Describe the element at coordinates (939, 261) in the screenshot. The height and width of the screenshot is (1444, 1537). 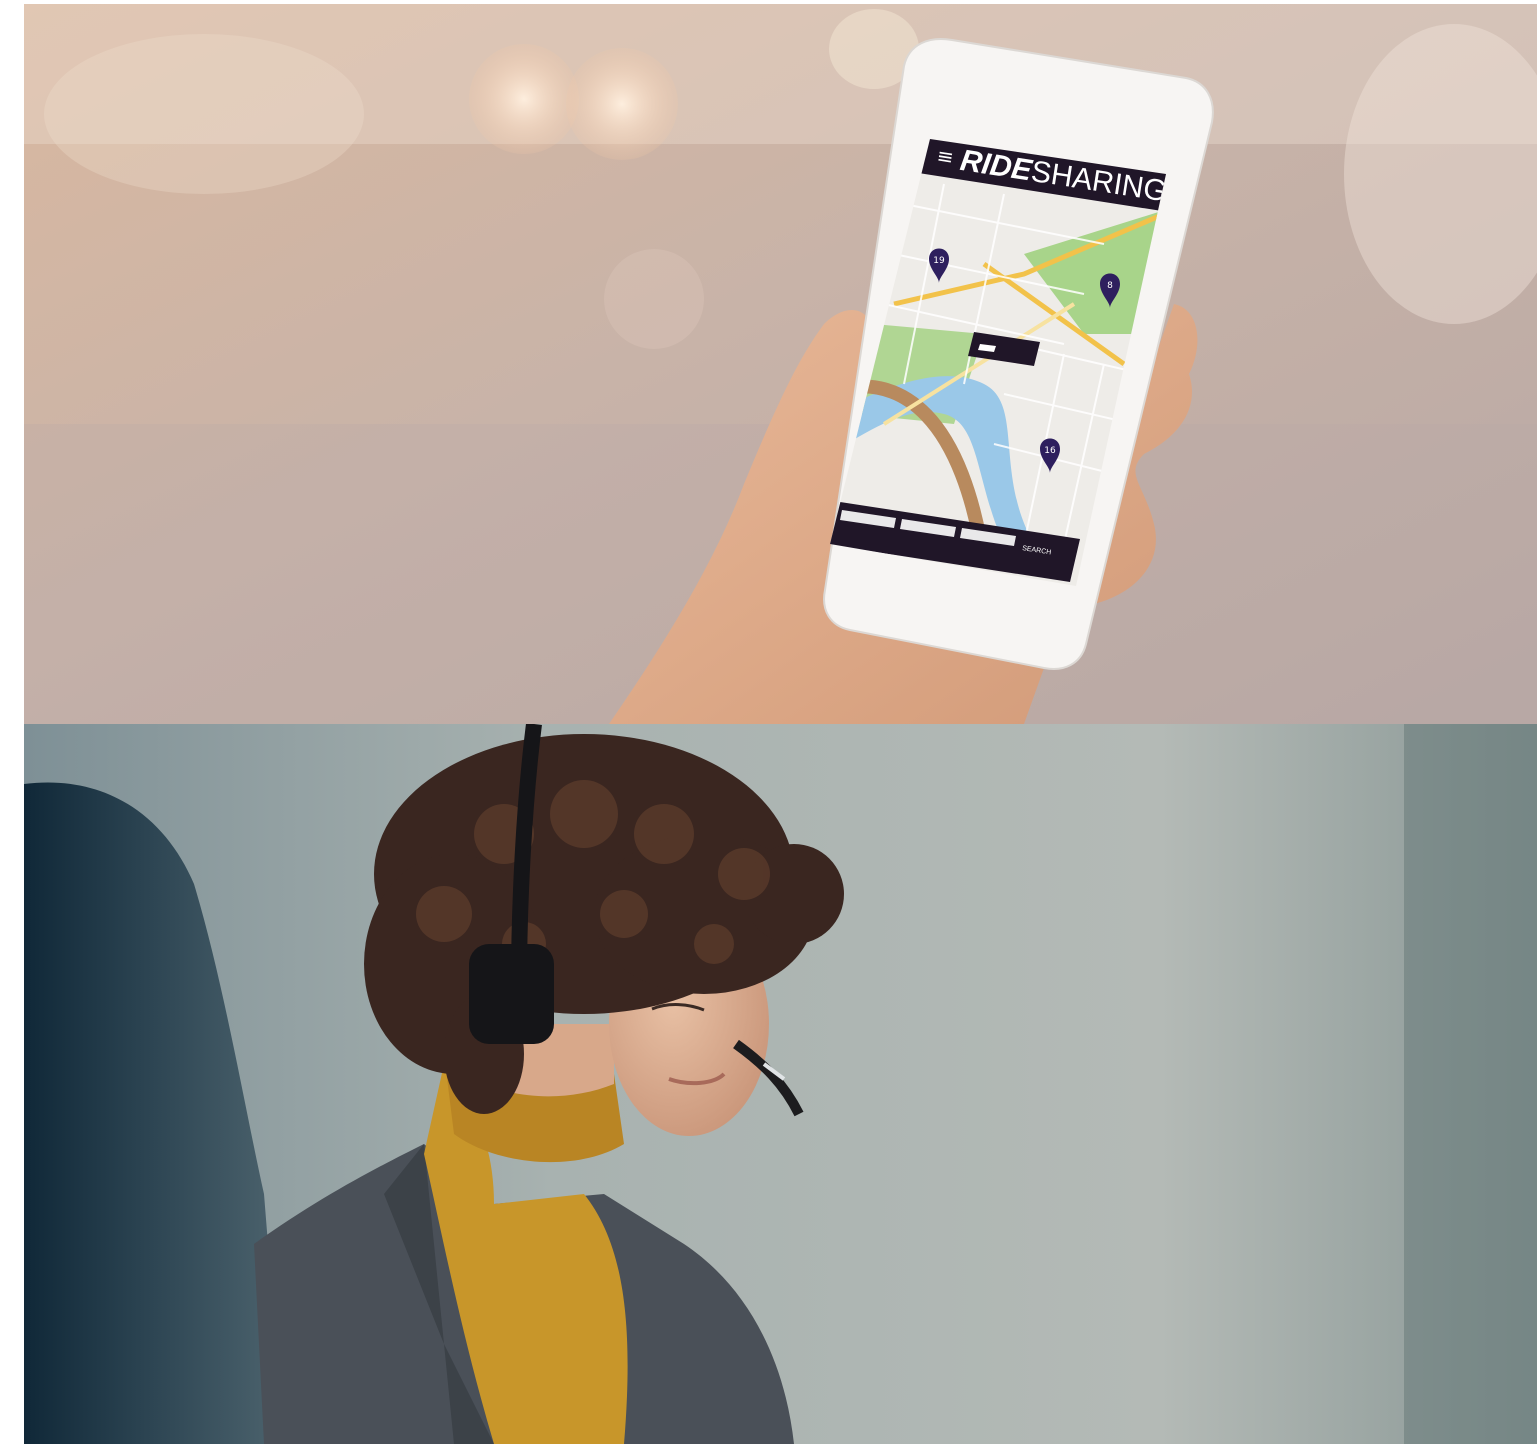
I see `svg-text: 19` at that location.